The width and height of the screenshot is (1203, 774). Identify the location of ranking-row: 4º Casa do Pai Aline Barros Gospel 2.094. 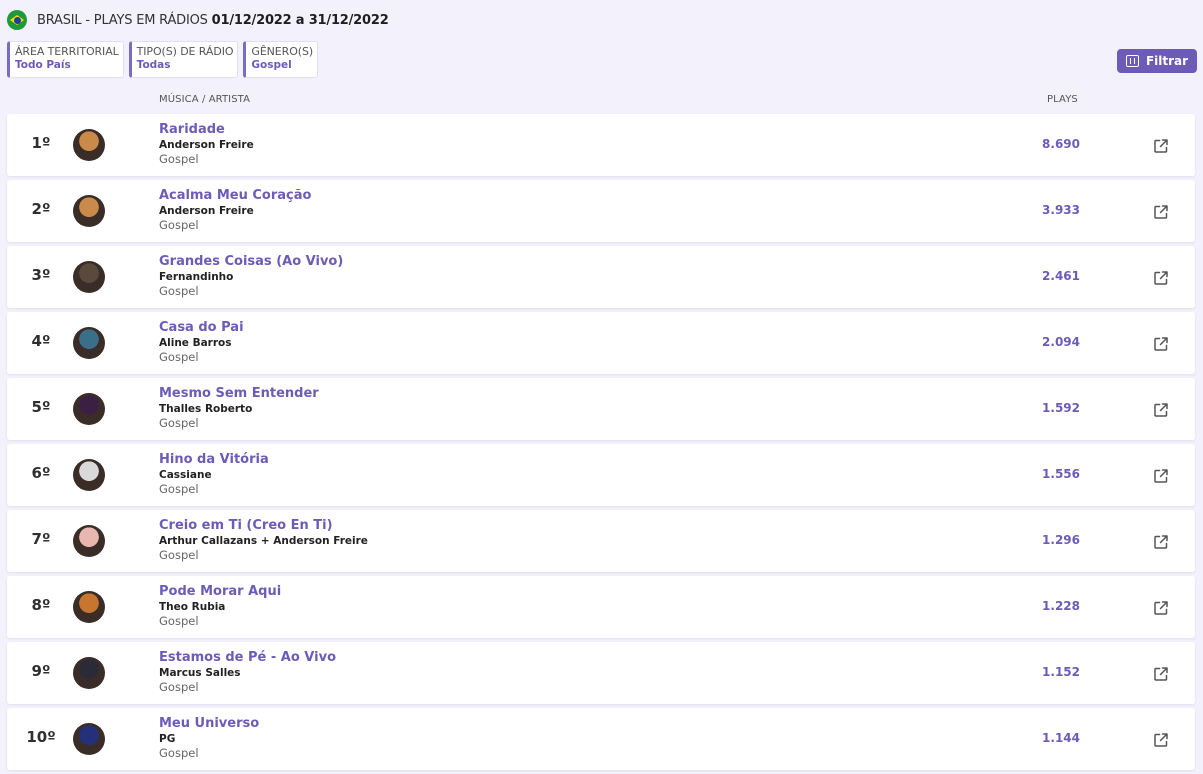
(601, 343).